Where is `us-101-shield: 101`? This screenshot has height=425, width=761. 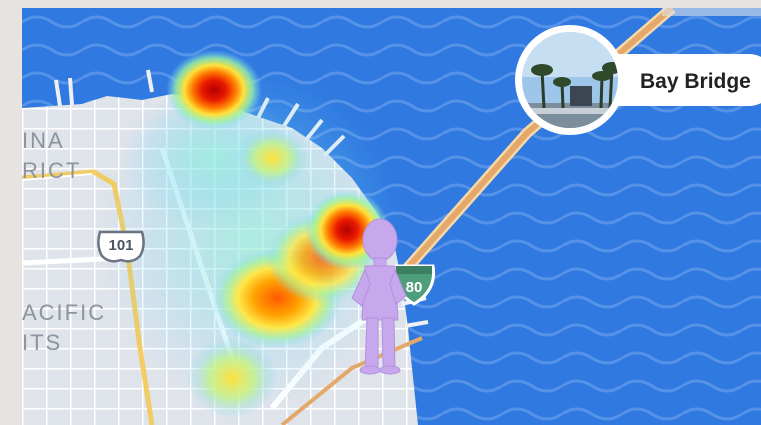
us-101-shield: 101 is located at coordinates (121, 246).